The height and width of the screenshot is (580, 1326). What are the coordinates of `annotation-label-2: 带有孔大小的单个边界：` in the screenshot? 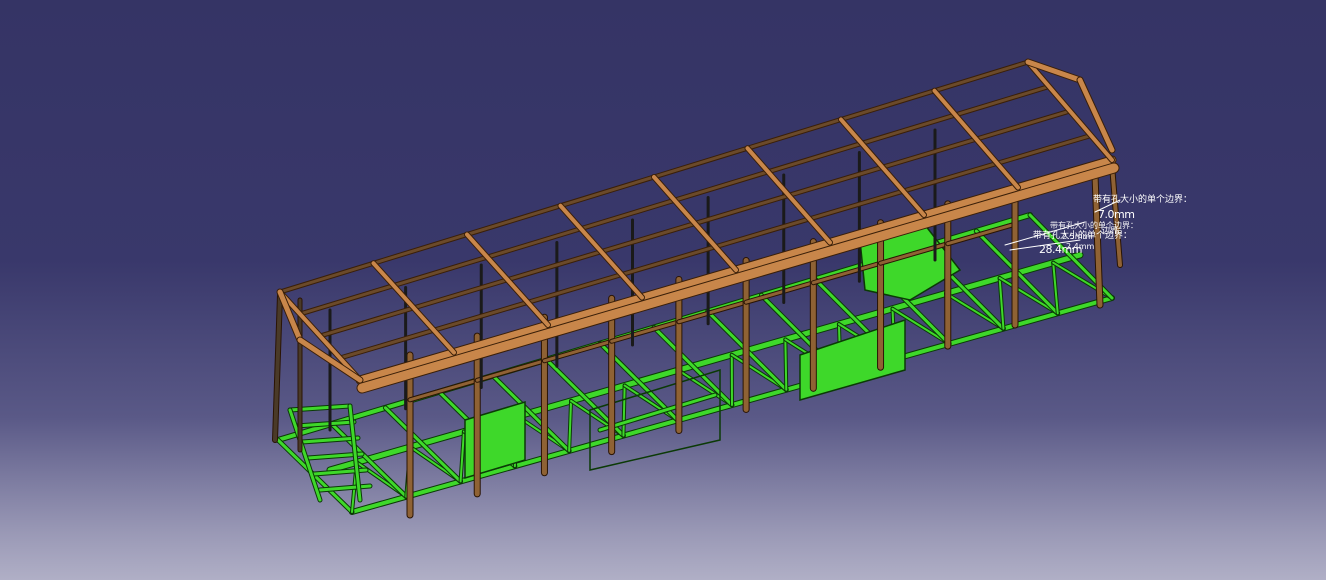 It's located at (1082, 236).